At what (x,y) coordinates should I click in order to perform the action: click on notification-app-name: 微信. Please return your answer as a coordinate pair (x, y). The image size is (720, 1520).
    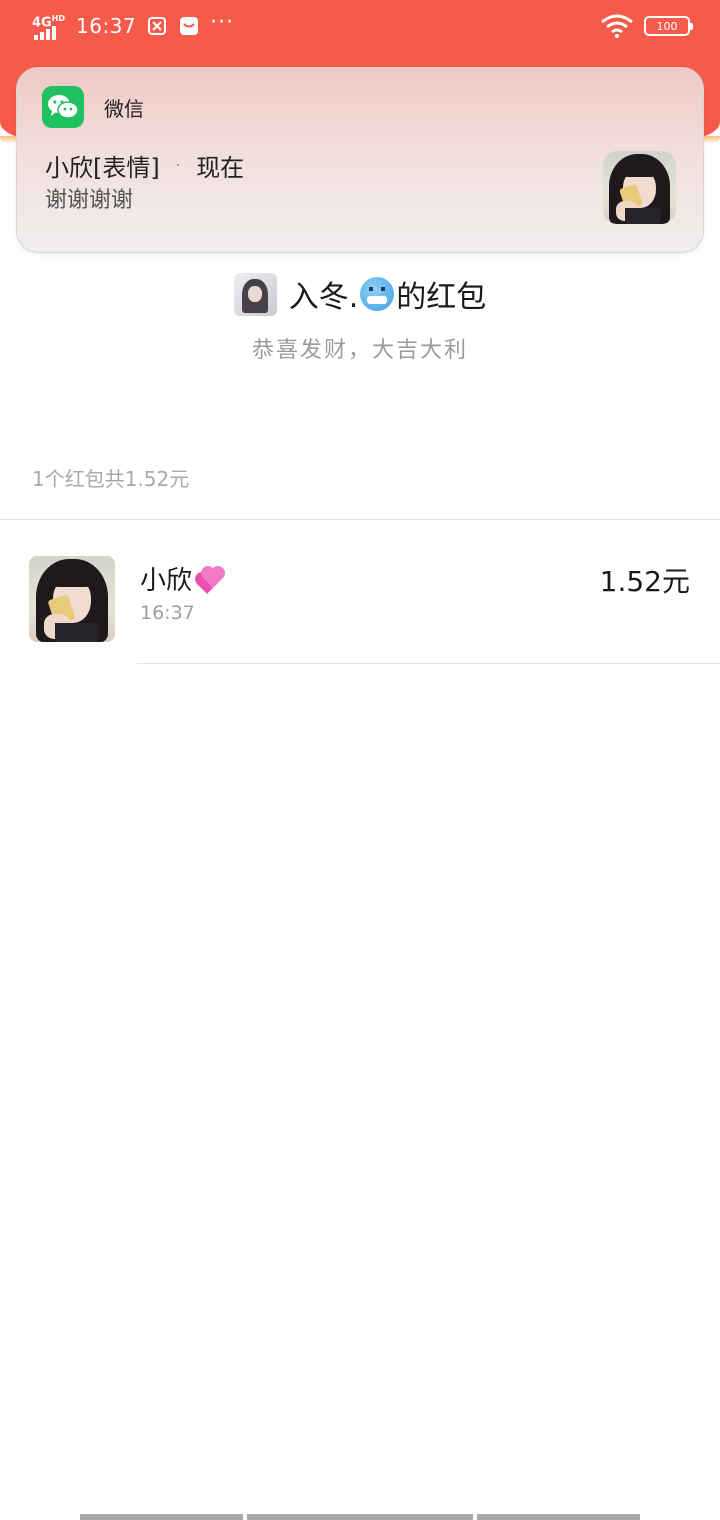
    Looking at the image, I should click on (124, 108).